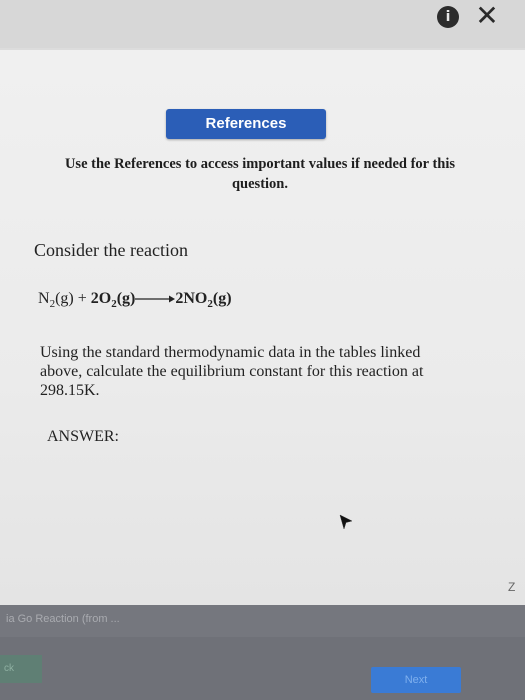  I want to click on reaction-equation: N2(g) + 2O2(g) 2NO2(g), so click(135, 300).